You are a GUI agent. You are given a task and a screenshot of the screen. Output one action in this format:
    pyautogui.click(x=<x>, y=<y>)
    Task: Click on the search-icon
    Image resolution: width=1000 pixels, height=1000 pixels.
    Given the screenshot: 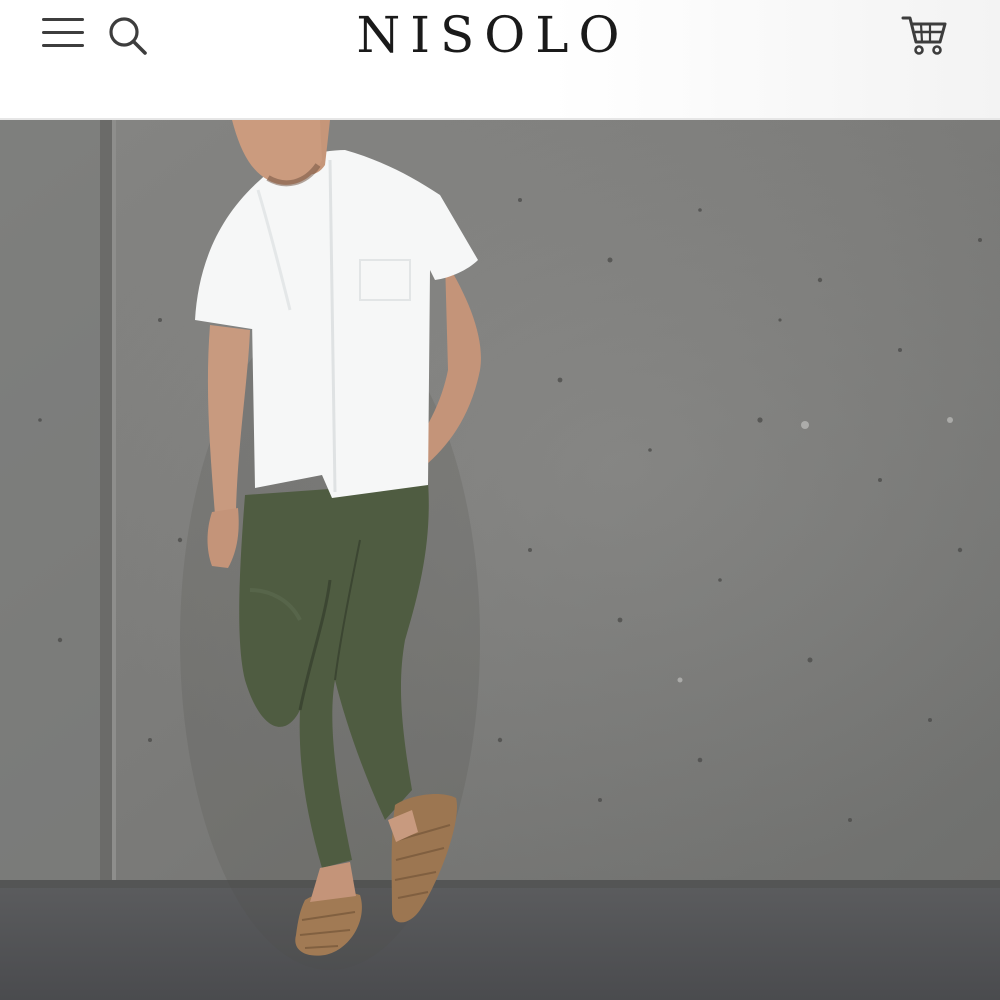 What is the action you would take?
    pyautogui.click(x=128, y=36)
    